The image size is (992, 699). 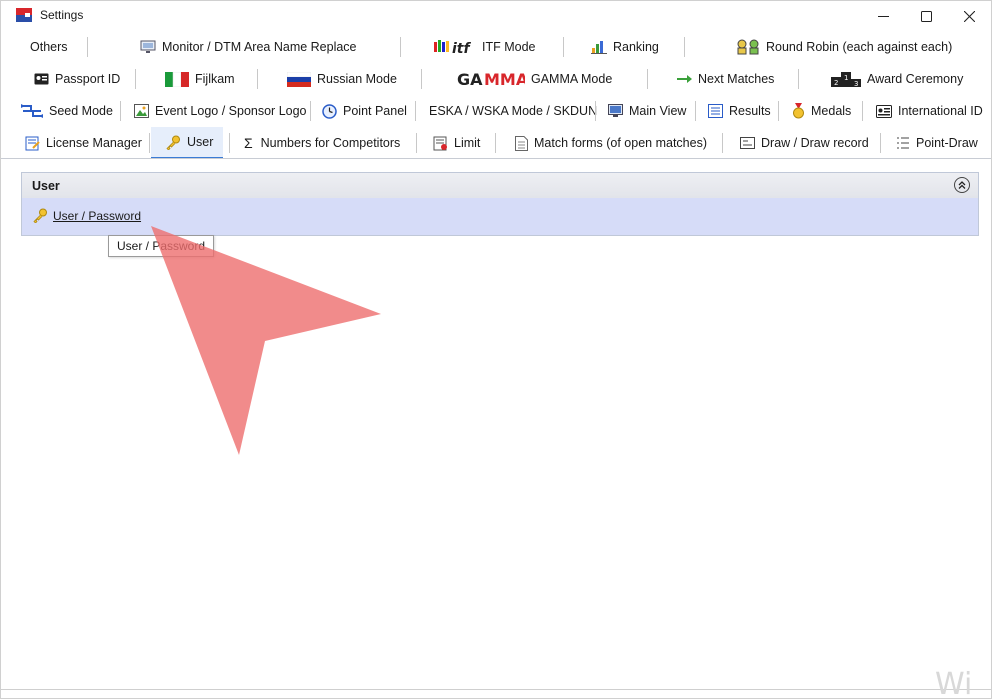 What do you see at coordinates (200, 142) in the screenshot?
I see `tab-label: User` at bounding box center [200, 142].